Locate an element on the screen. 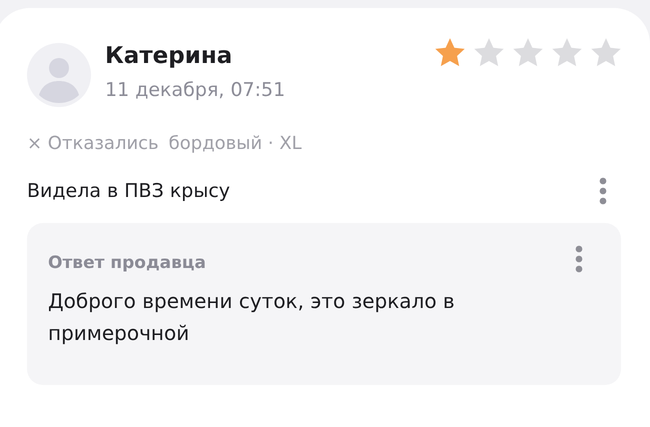 This screenshot has height=427, width=650. reply-text: Доброго времени суток, это зеркало в примерочной is located at coordinates (252, 317).